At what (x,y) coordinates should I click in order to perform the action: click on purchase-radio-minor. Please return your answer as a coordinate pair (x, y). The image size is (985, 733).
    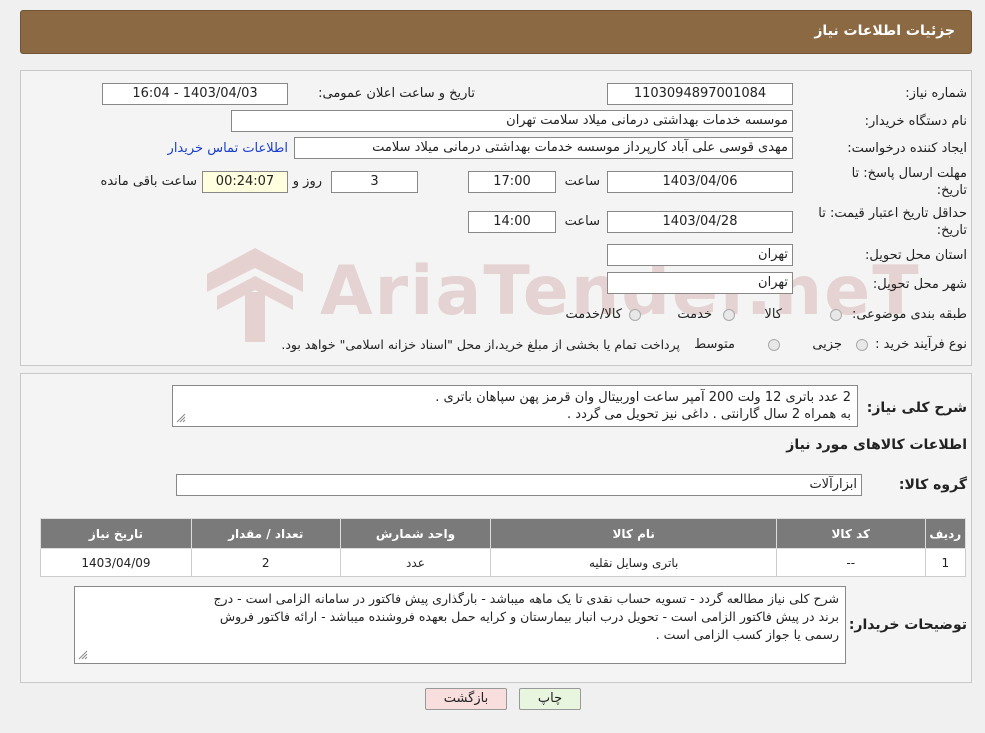
    Looking at the image, I should click on (862, 345).